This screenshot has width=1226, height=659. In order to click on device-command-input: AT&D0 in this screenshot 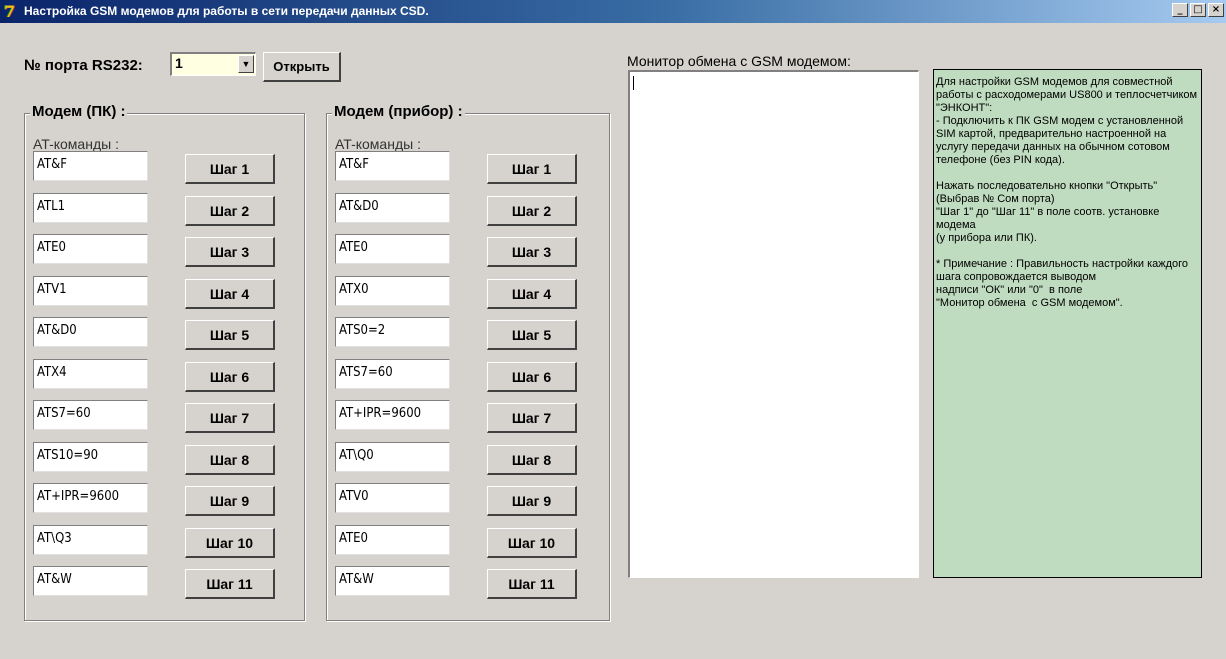, I will do `click(392, 208)`.